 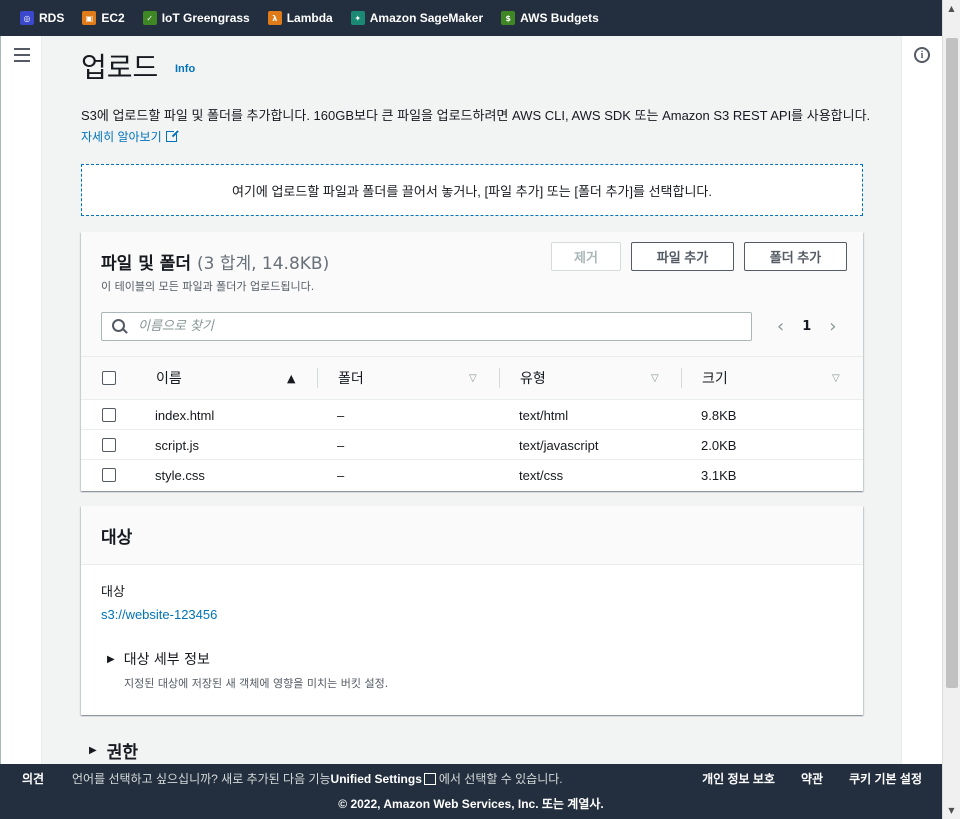 I want to click on search-input, so click(x=428, y=326).